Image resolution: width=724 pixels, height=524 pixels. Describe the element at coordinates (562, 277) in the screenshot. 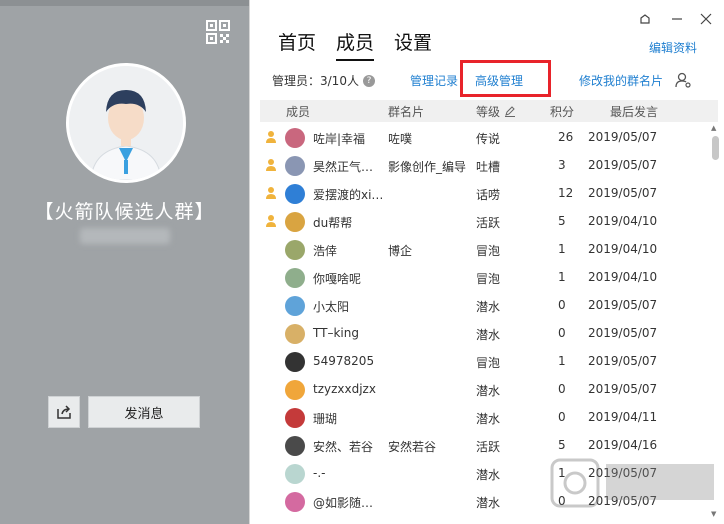

I see `member-points: 1` at that location.